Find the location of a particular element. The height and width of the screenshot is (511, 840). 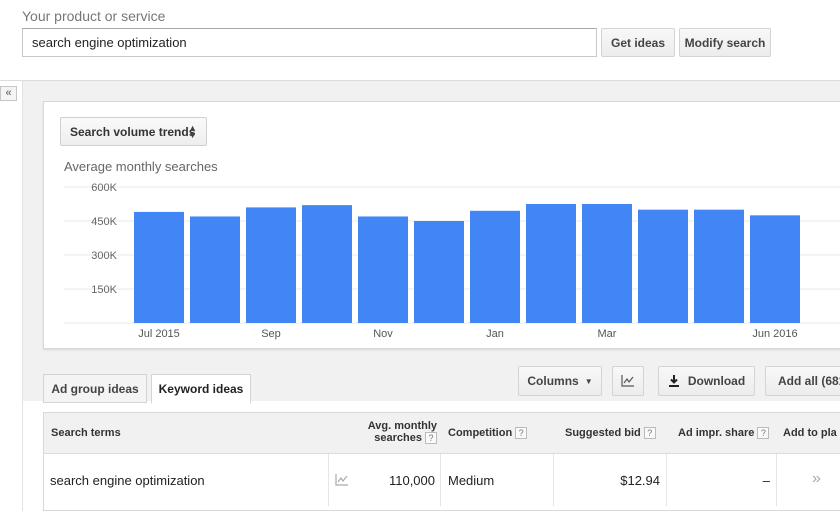

ad-impr-share-value: – is located at coordinates (766, 480).